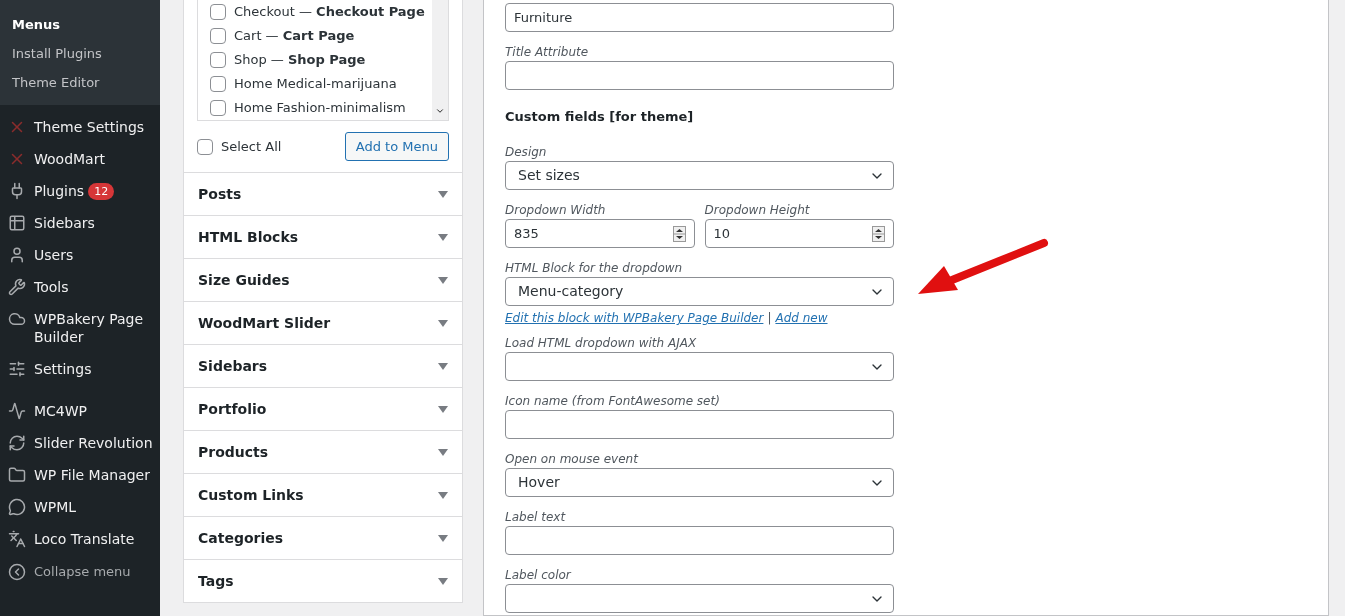 The image size is (1345, 616). Describe the element at coordinates (556, 210) in the screenshot. I see `field-label: Dropdown Width` at that location.